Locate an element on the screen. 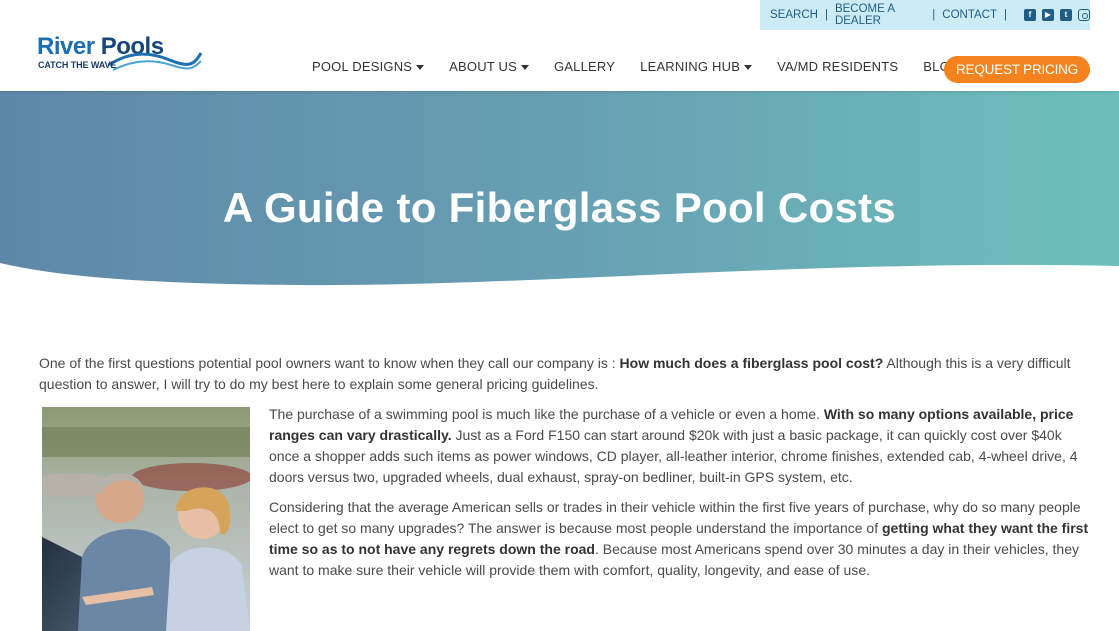  request-pricing-button: REQUEST PRICING is located at coordinates (1017, 69).